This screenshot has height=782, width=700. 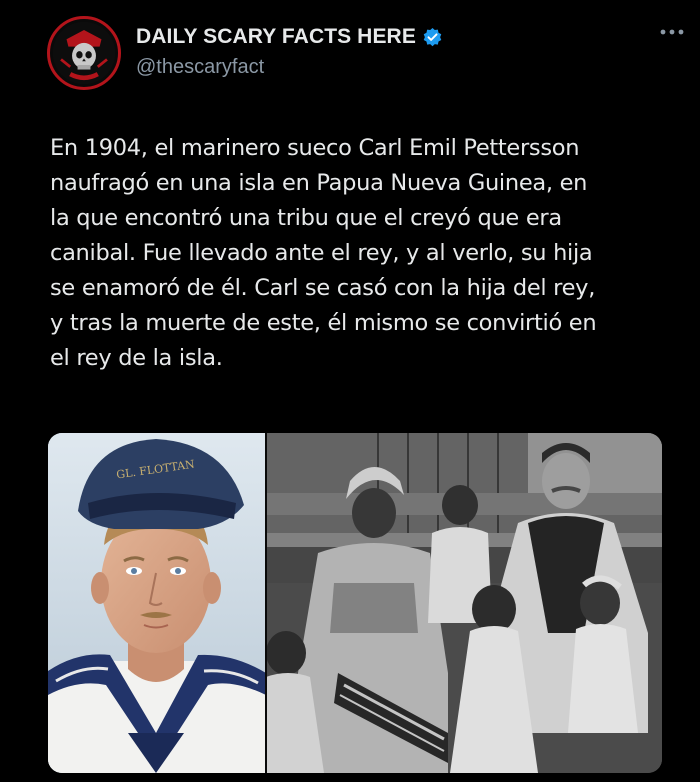 I want to click on more-options-button, so click(x=672, y=32).